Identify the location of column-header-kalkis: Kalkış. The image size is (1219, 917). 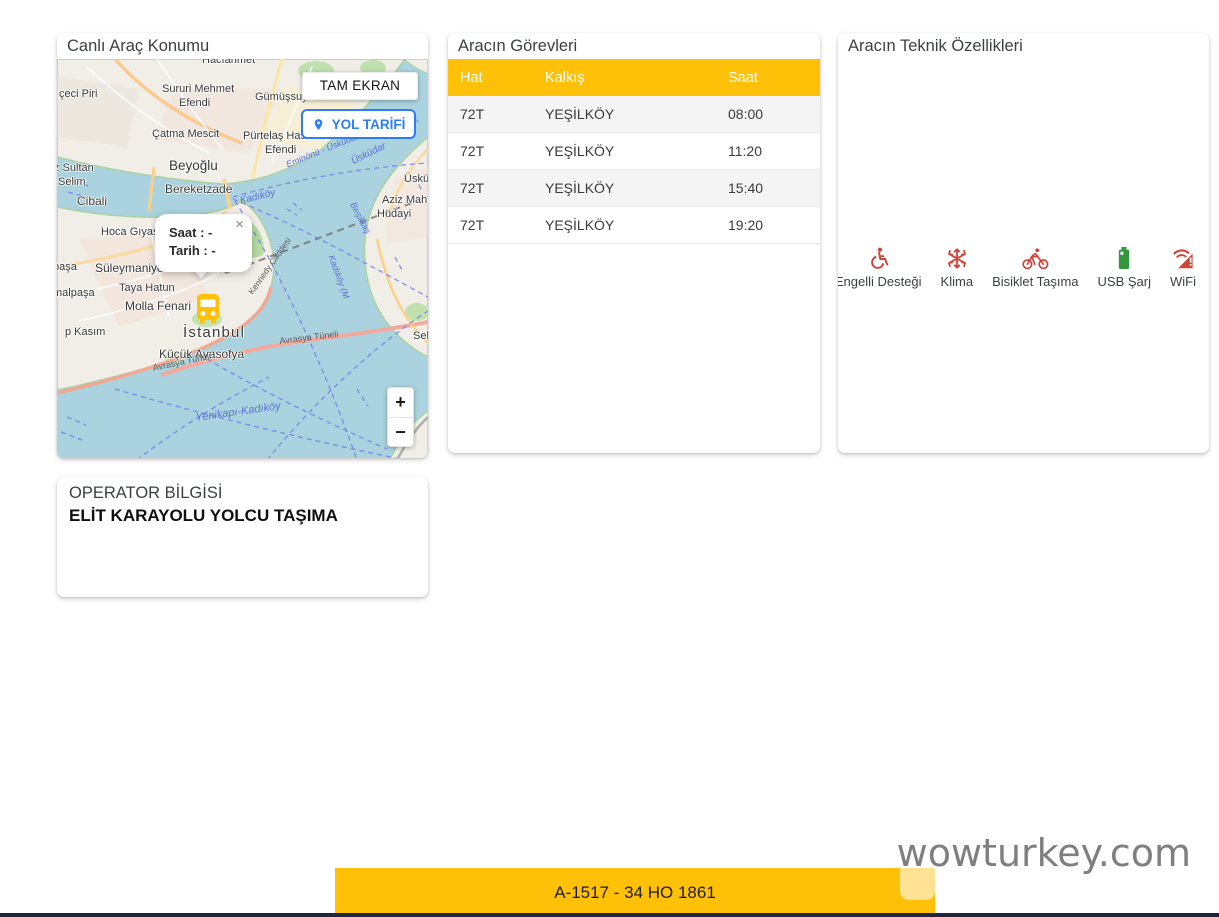
(624, 77).